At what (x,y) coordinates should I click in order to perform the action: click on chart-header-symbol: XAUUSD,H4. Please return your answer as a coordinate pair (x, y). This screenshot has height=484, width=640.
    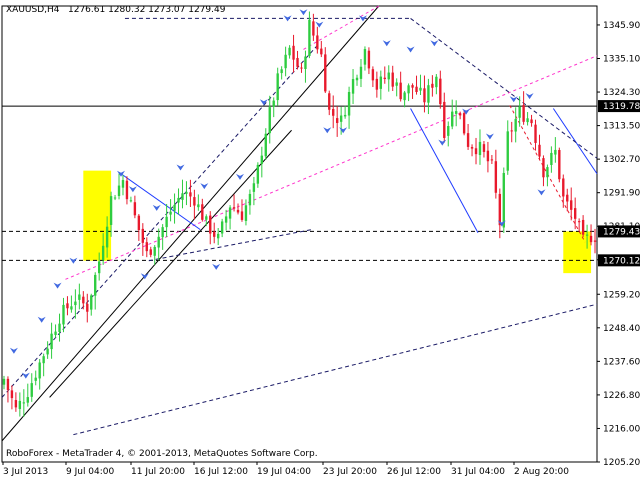
    Looking at the image, I should click on (33, 10).